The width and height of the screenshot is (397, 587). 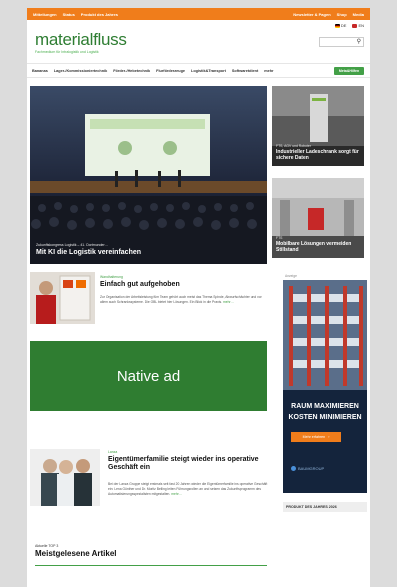 I want to click on top3-kicker: Aktuelle TOP 3, so click(x=47, y=546).